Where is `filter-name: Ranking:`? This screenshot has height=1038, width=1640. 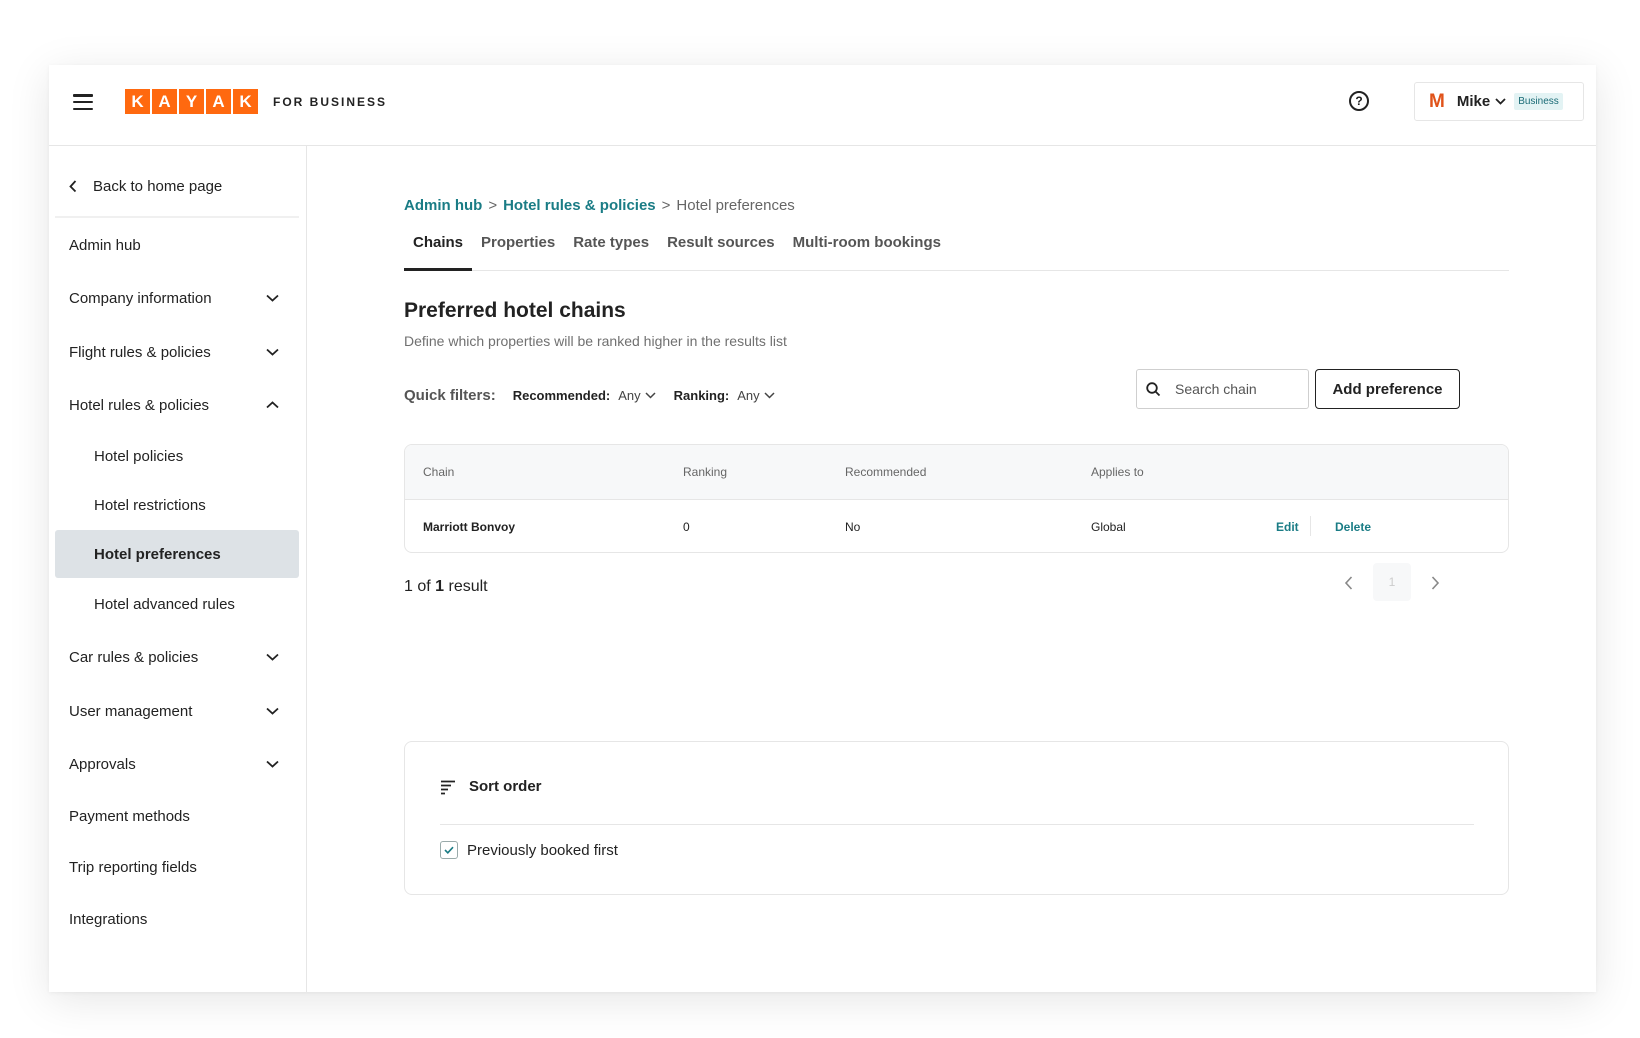 filter-name: Ranking: is located at coordinates (701, 395).